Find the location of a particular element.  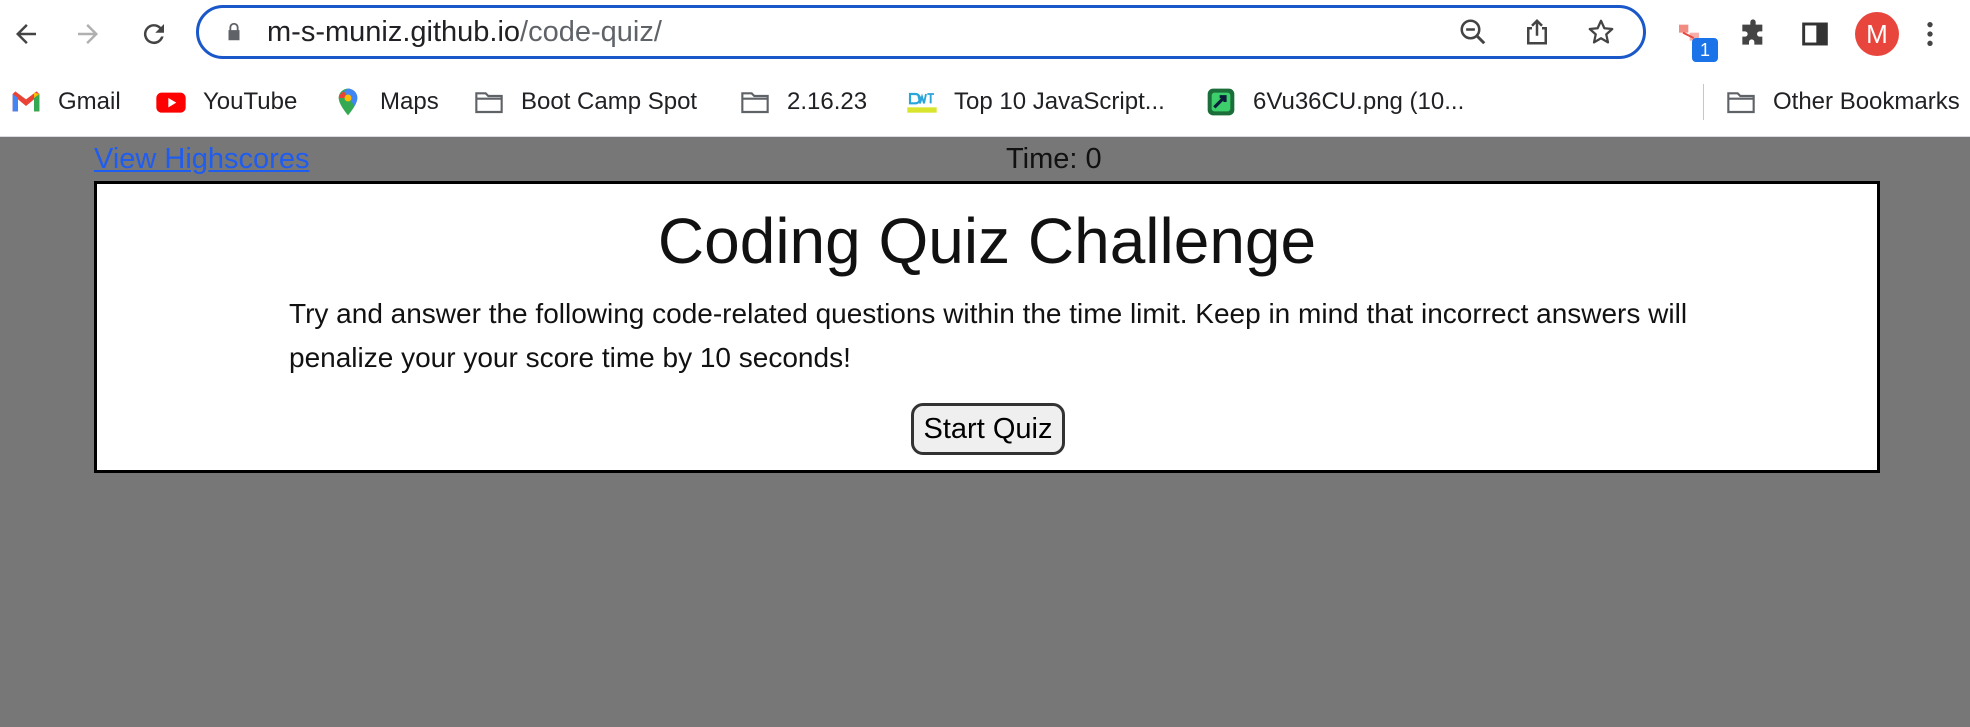

browser-menu-button is located at coordinates (1930, 34).